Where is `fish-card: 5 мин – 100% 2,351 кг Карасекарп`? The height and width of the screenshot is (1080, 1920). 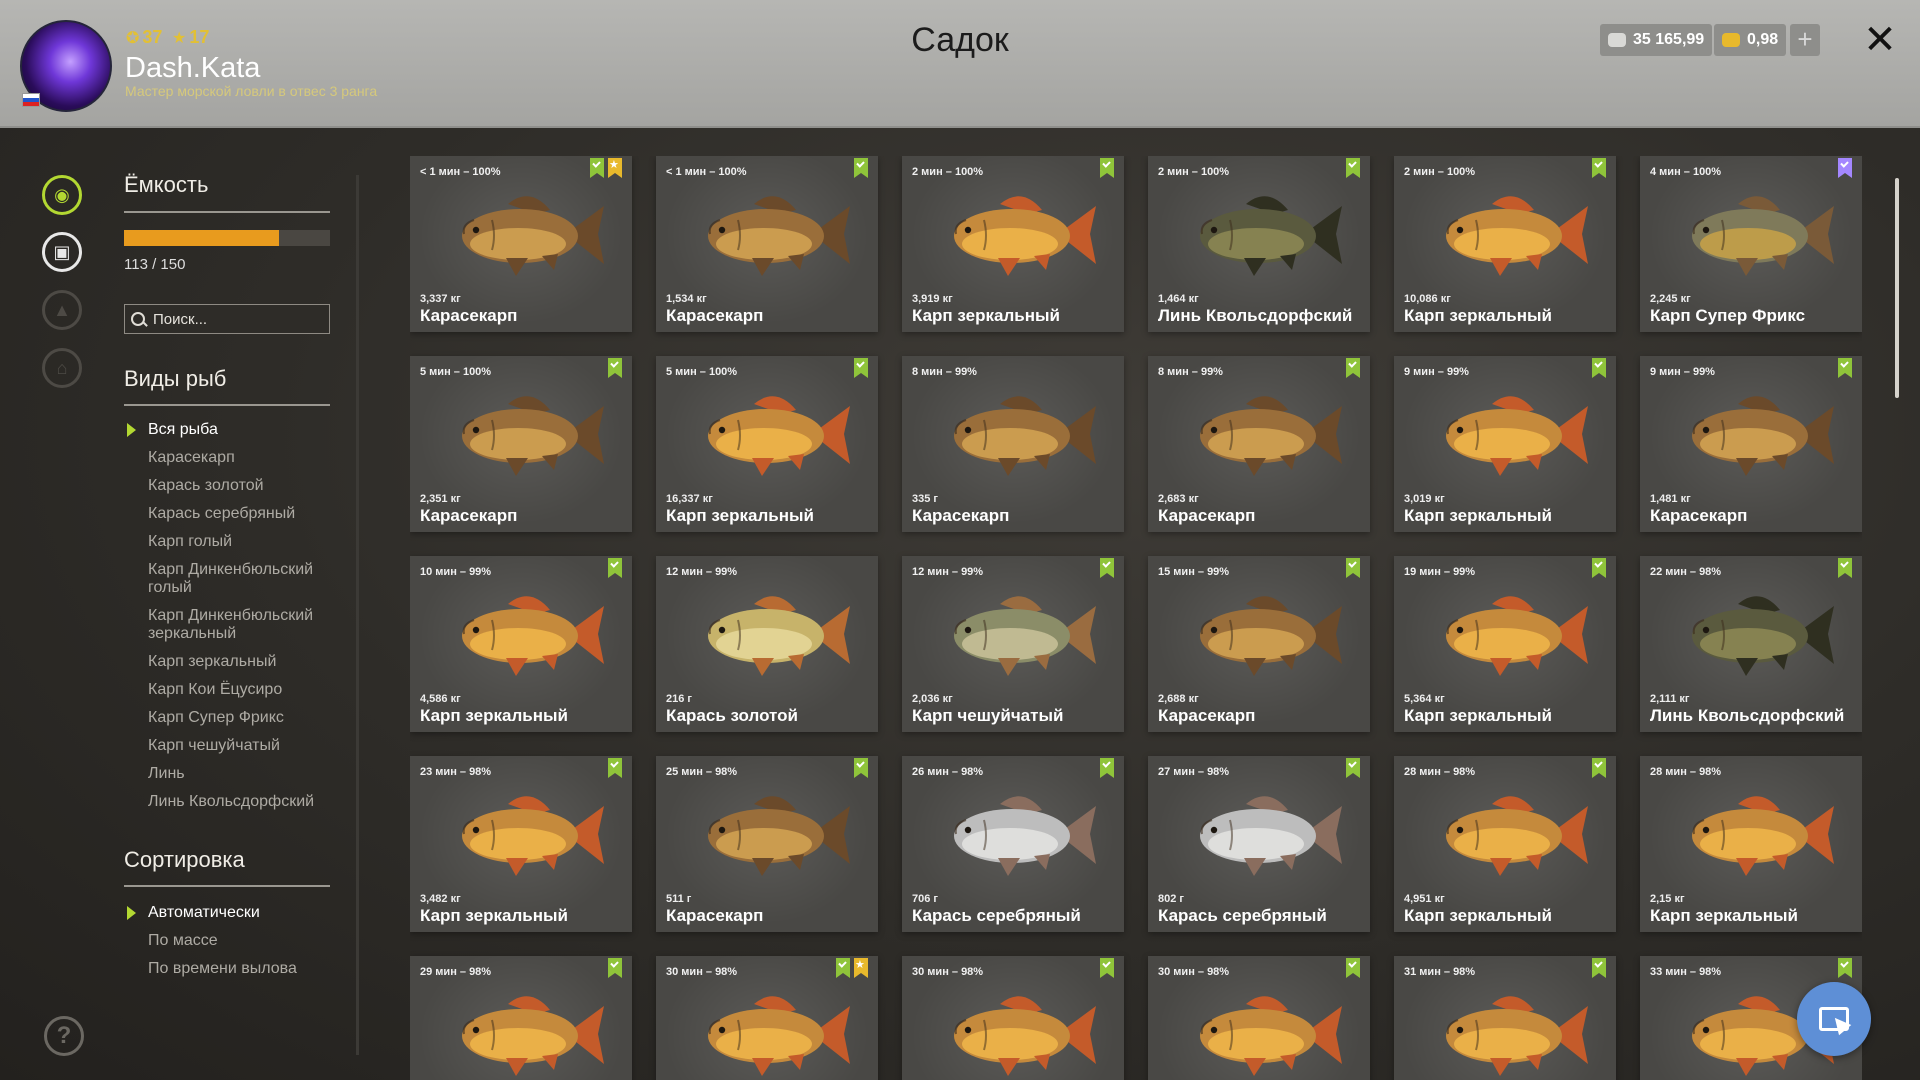 fish-card: 5 мин – 100% 2,351 кг Карасекарп is located at coordinates (521, 444).